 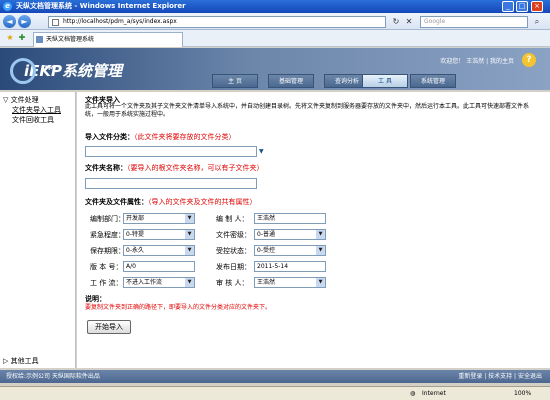 What do you see at coordinates (413, 393) in the screenshot?
I see `internet-zone-icon: ◍` at bounding box center [413, 393].